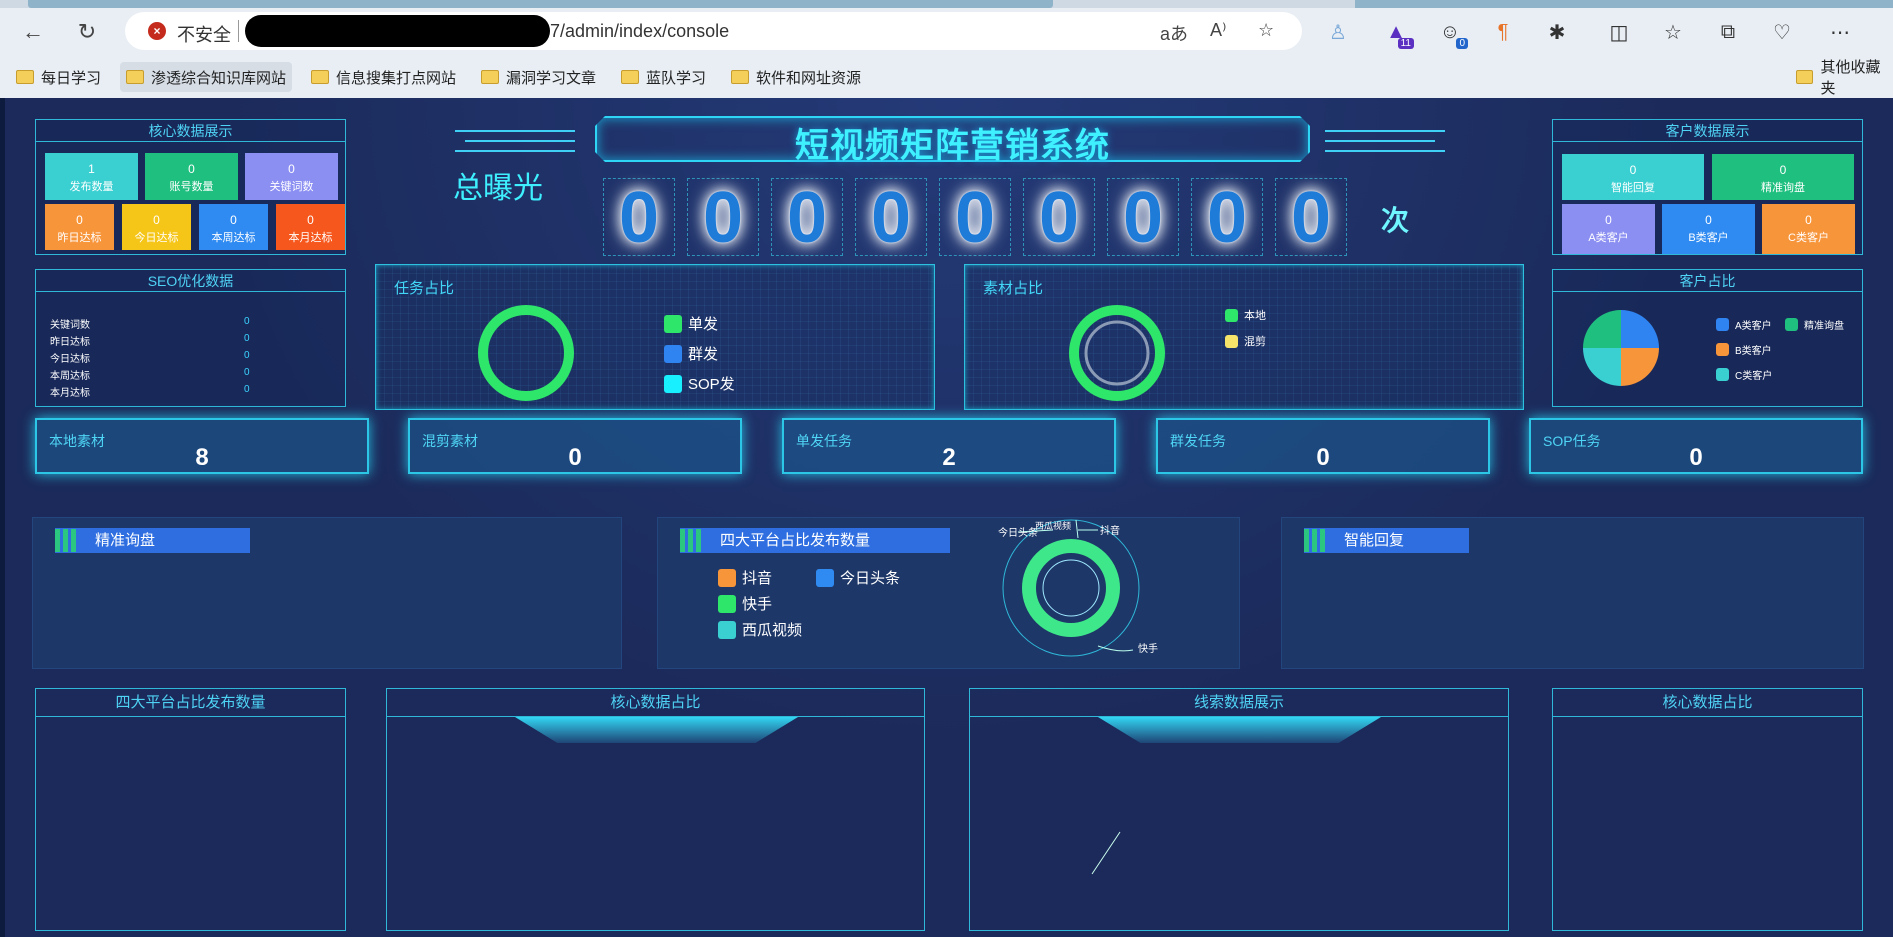  Describe the element at coordinates (1728, 32) in the screenshot. I see `collections-icon: ⧉` at that location.